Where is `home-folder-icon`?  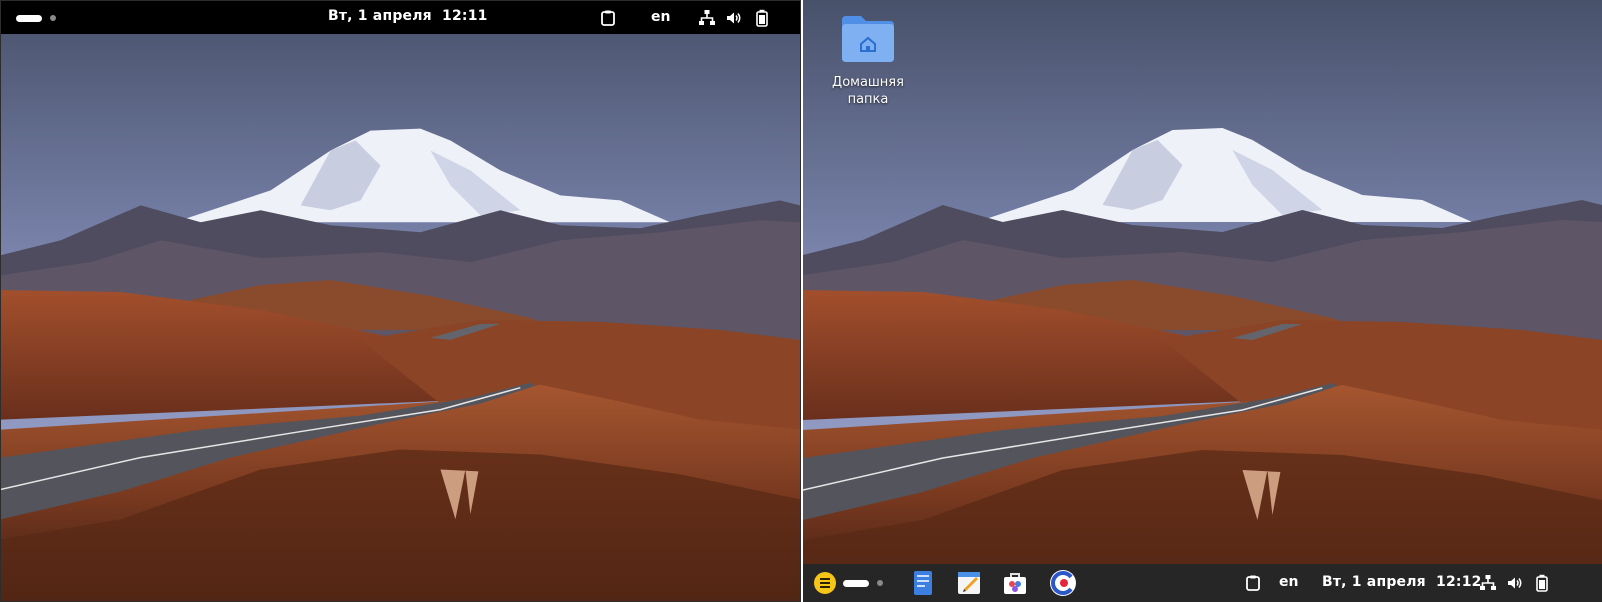 home-folder-icon is located at coordinates (868, 39).